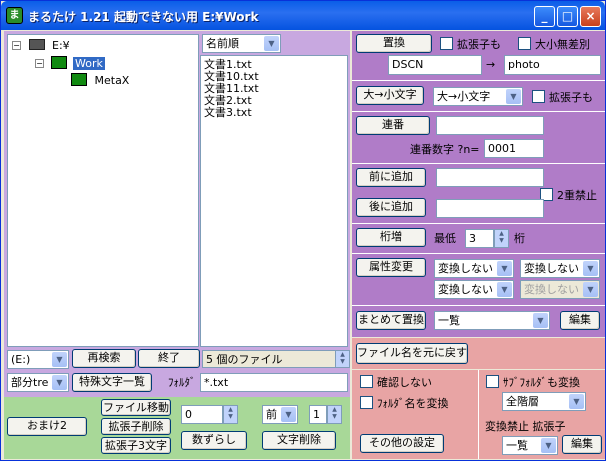 This screenshot has height=461, width=606. I want to click on tree-item-work: − Work, so click(70, 63).